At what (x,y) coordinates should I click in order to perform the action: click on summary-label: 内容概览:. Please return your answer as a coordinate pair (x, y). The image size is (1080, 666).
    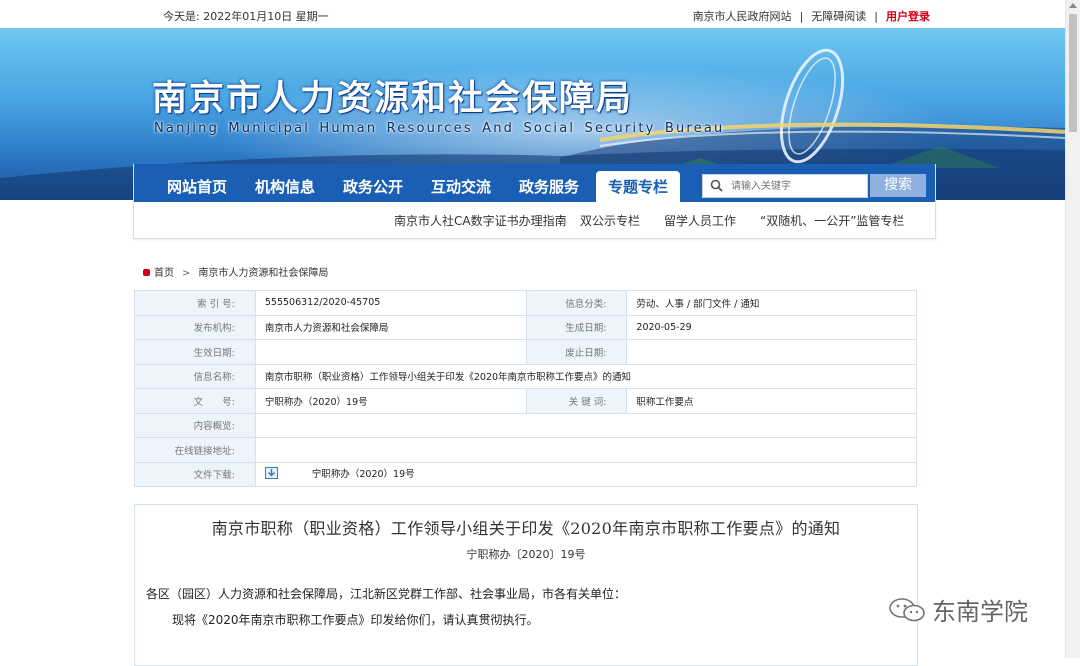
    Looking at the image, I should click on (195, 425).